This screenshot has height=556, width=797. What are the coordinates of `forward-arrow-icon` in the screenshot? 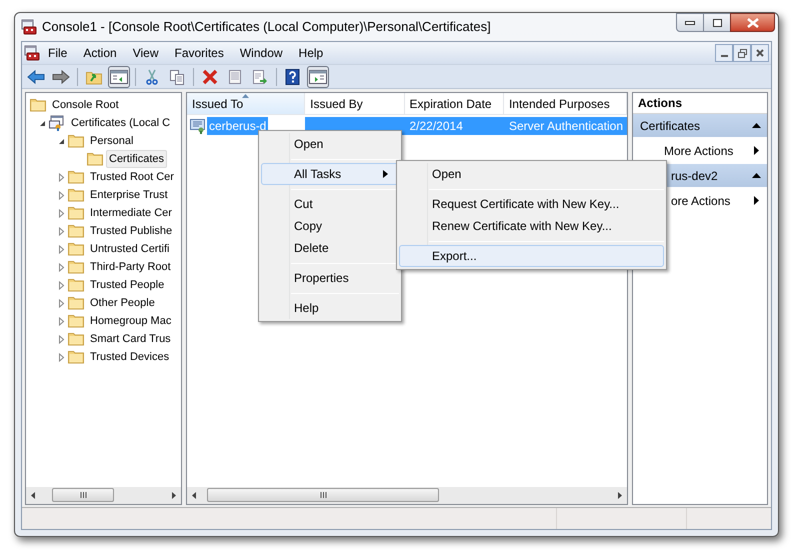 It's located at (61, 76).